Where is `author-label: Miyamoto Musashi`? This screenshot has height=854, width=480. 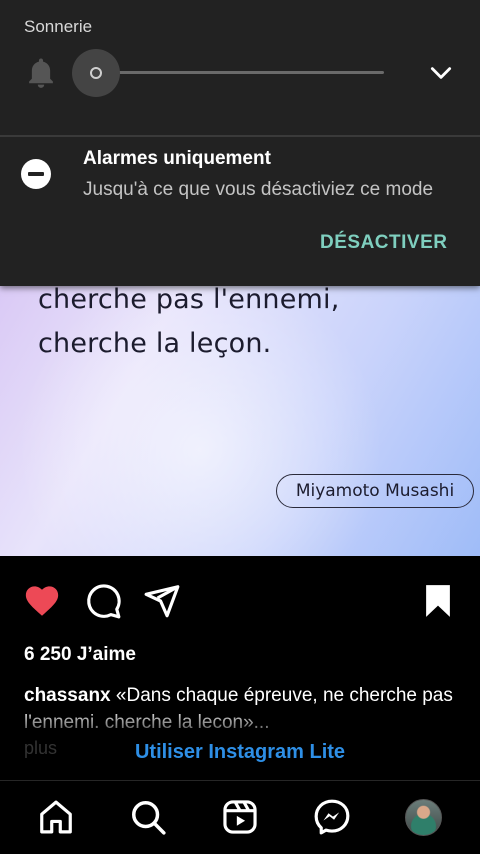 author-label: Miyamoto Musashi is located at coordinates (375, 491).